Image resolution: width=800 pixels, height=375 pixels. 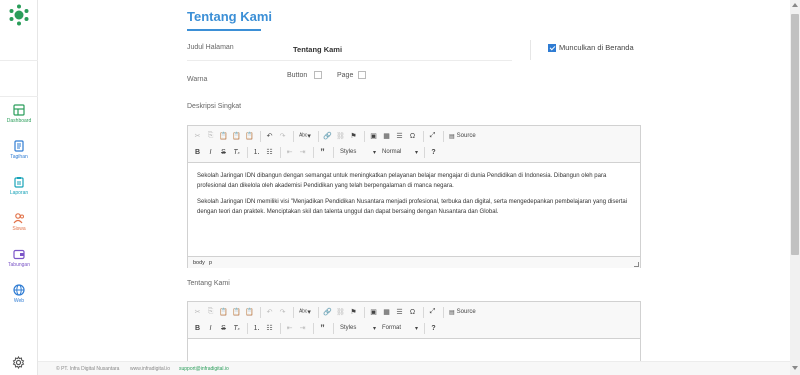 I want to click on judul-input: Tentang Kami, so click(x=317, y=49).